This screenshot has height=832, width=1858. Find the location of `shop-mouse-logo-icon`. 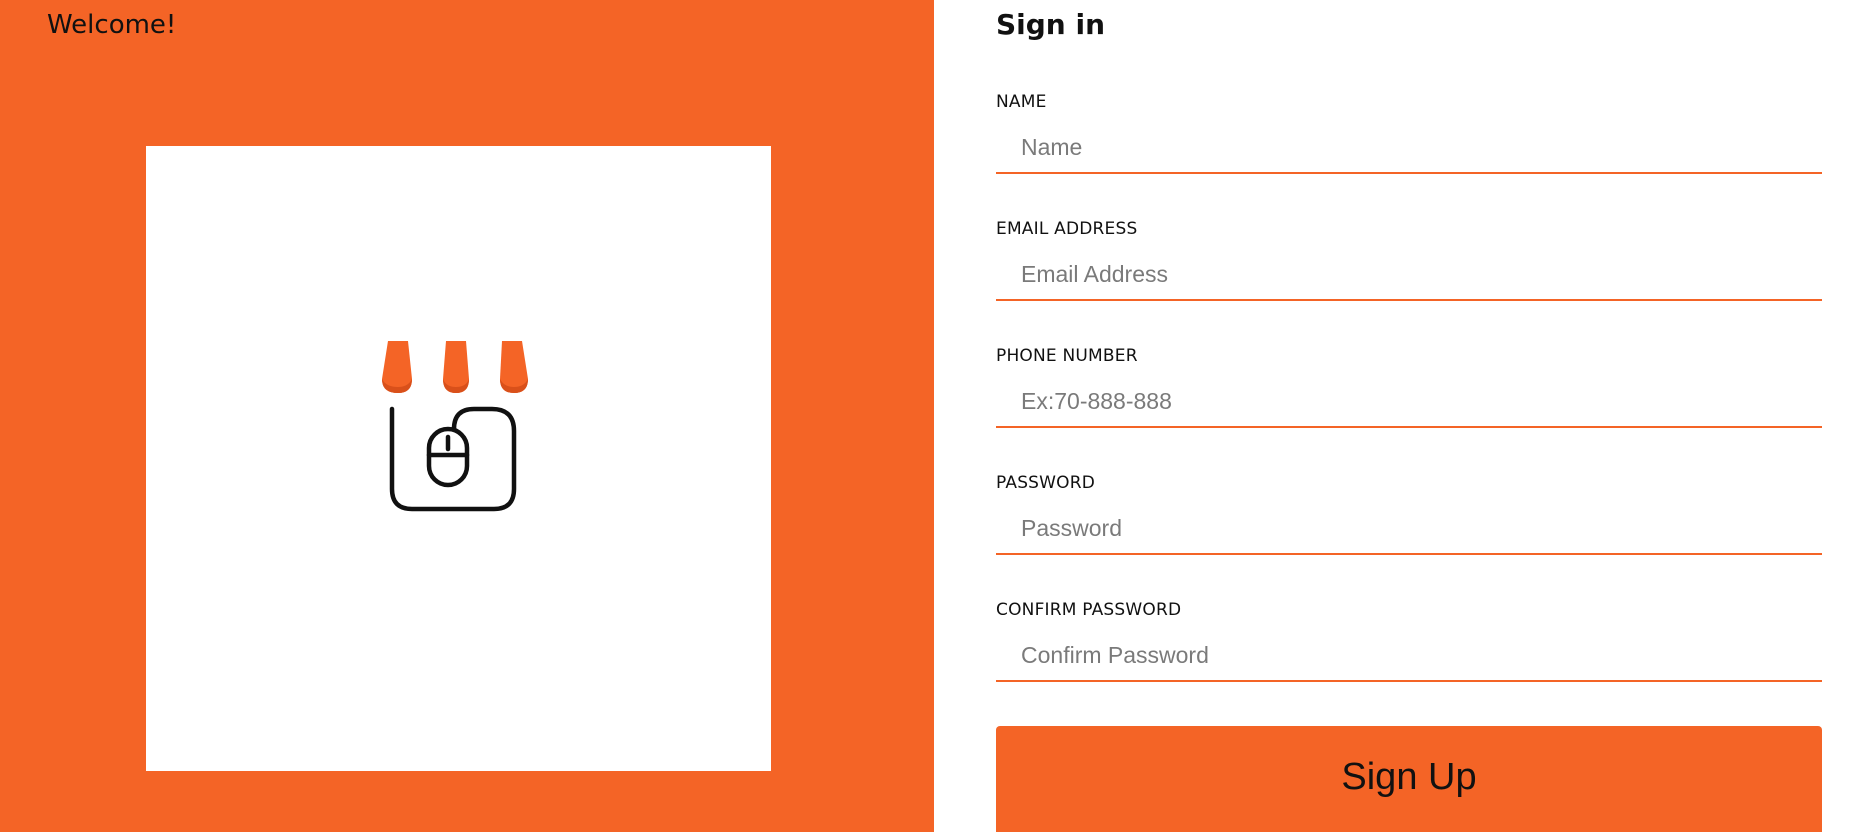

shop-mouse-logo-icon is located at coordinates (455, 426).